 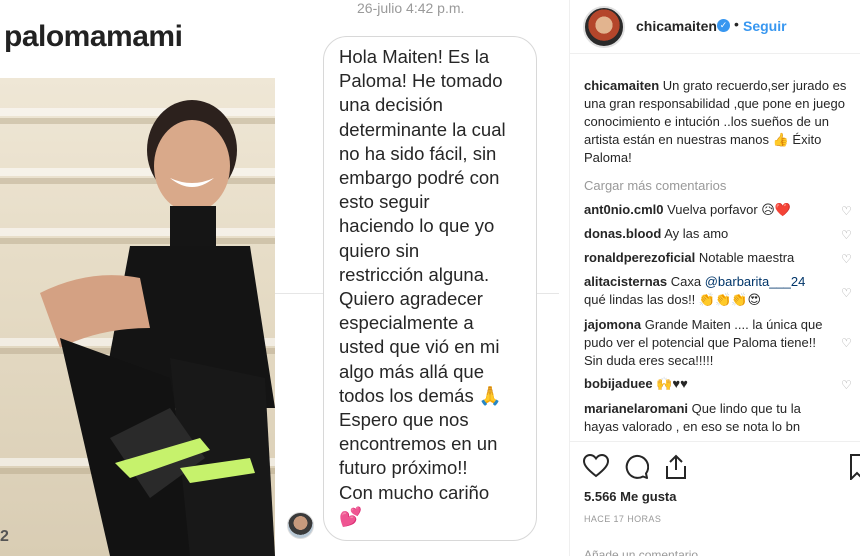 What do you see at coordinates (421, 81) in the screenshot?
I see `chat-line: Paloma! He tomado` at bounding box center [421, 81].